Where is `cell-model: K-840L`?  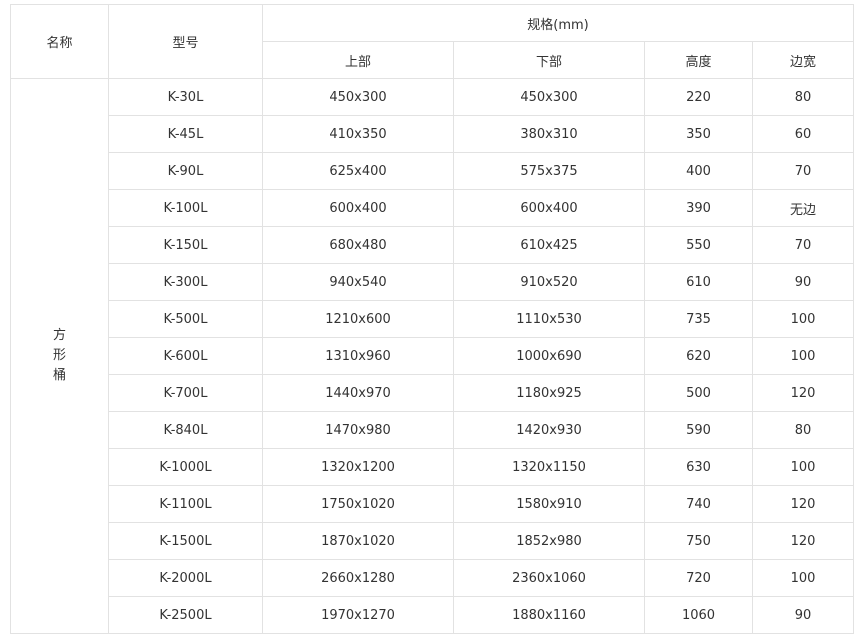 cell-model: K-840L is located at coordinates (185, 430).